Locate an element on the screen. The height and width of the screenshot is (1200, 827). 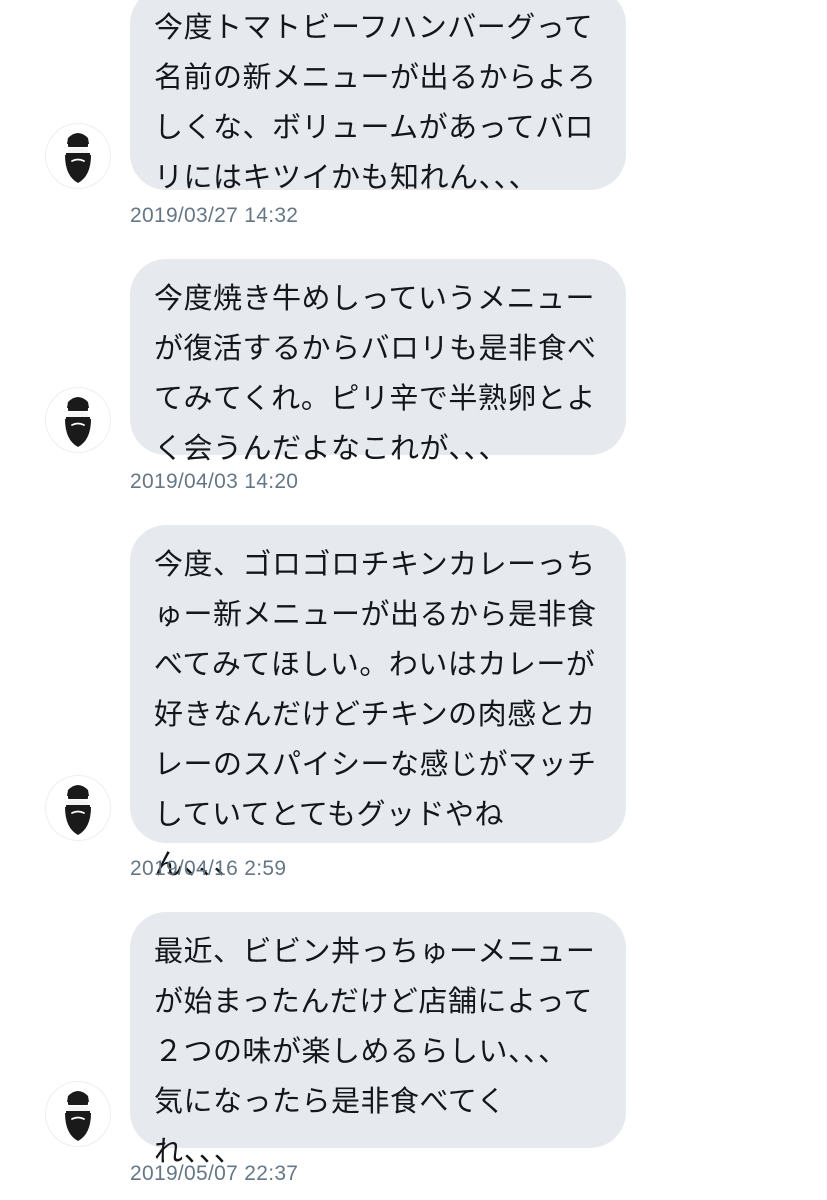
message-timestamp: 2019/04/03 14:20 is located at coordinates (214, 481).